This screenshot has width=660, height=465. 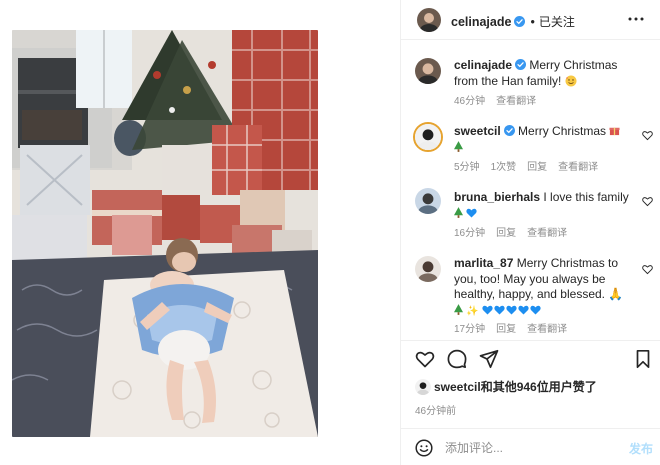 I want to click on heart-outline-icon, so click(x=425, y=359).